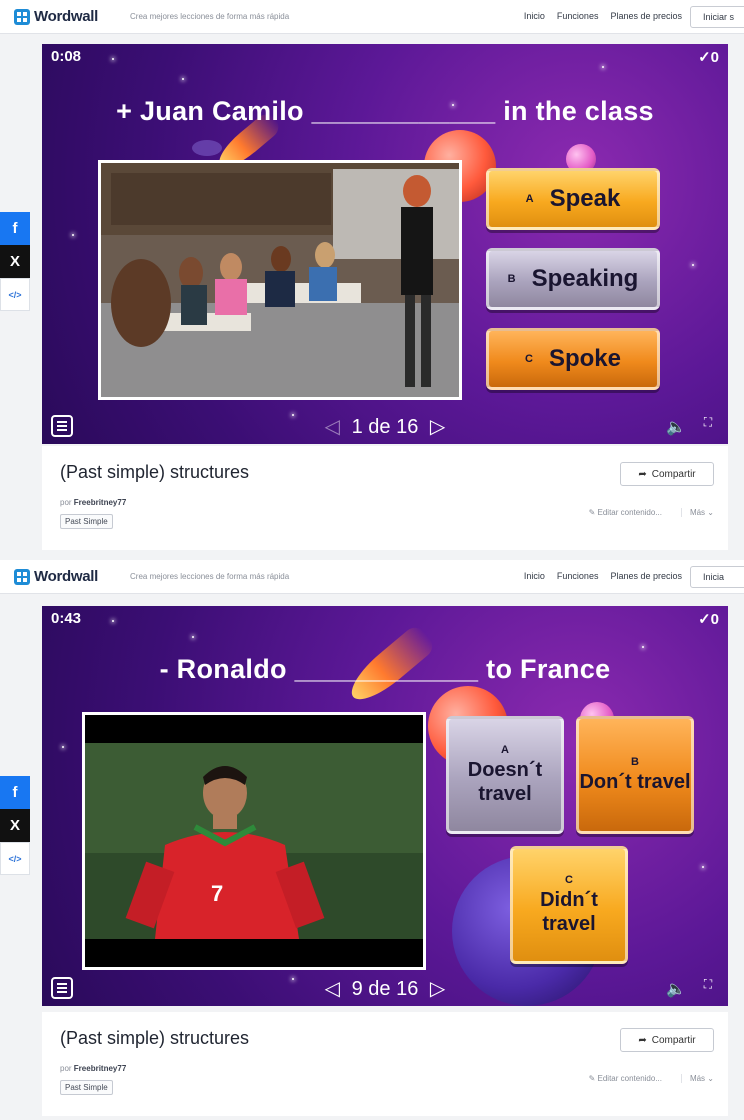  I want to click on pager: ◁ 1 de 16 ▷, so click(385, 426).